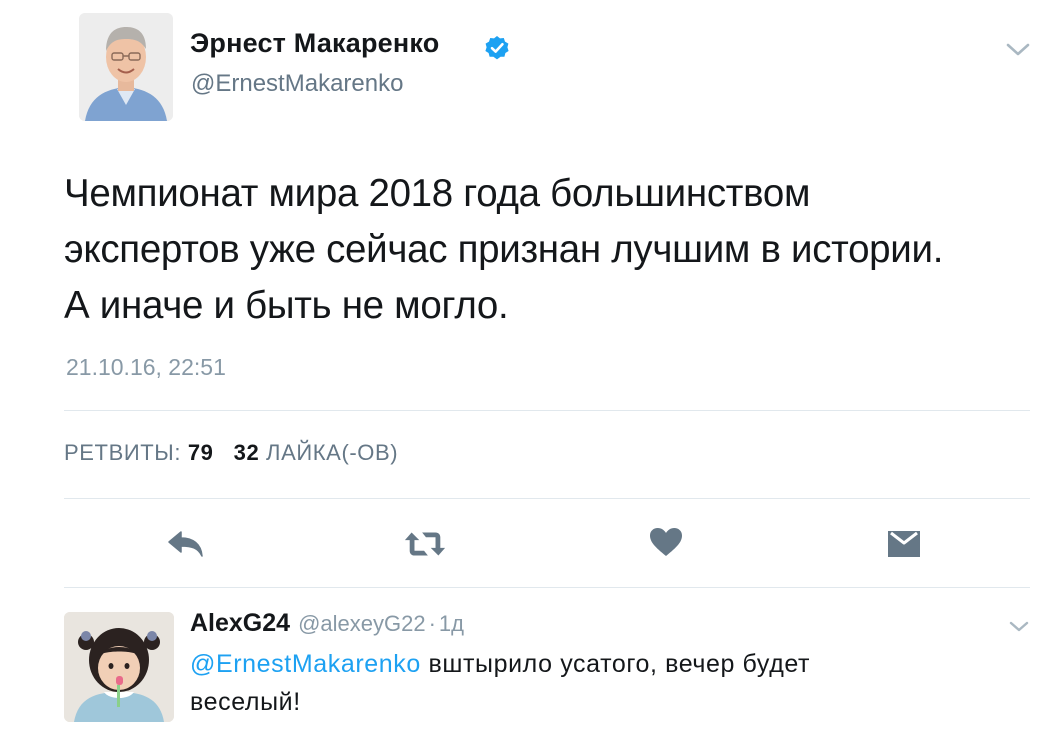 The height and width of the screenshot is (734, 1062). Describe the element at coordinates (247, 452) in the screenshot. I see `likes-count: 32` at that location.